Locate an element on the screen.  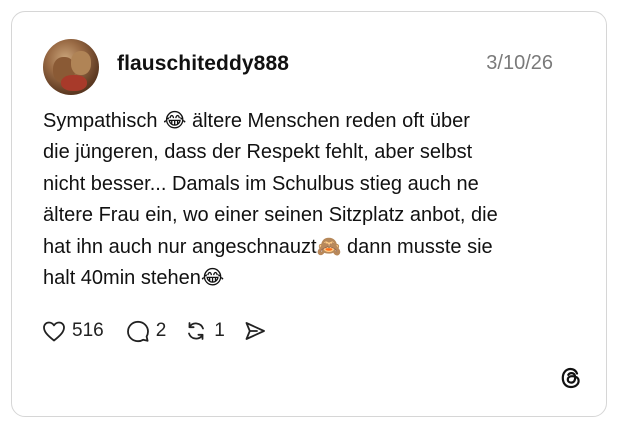
share-button is located at coordinates (255, 331).